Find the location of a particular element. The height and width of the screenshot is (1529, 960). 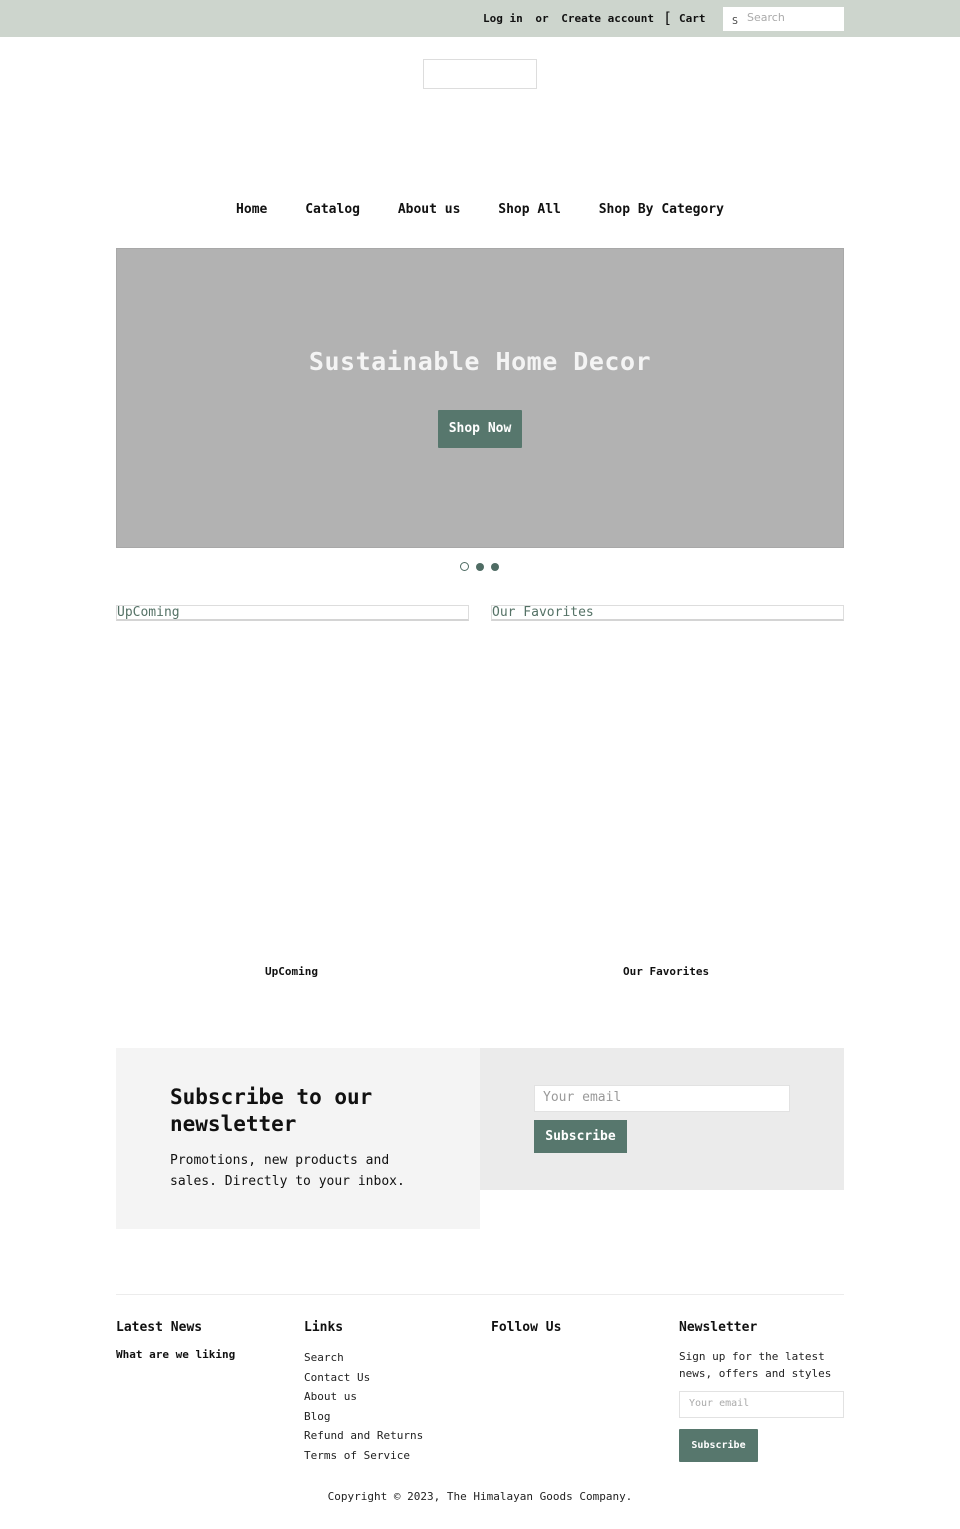

nav-item-shop-all: Shop All is located at coordinates (529, 209).